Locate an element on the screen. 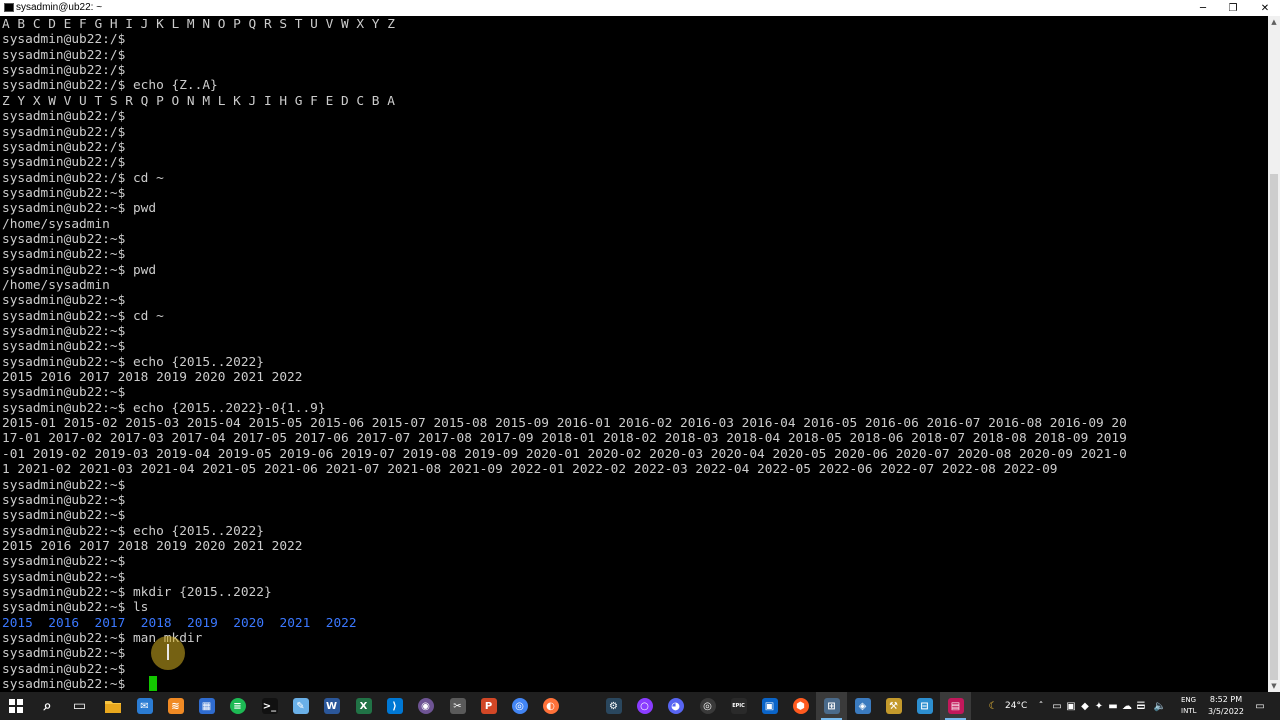 This screenshot has width=1280, height=720. tools-button: ⚒ is located at coordinates (893, 706).